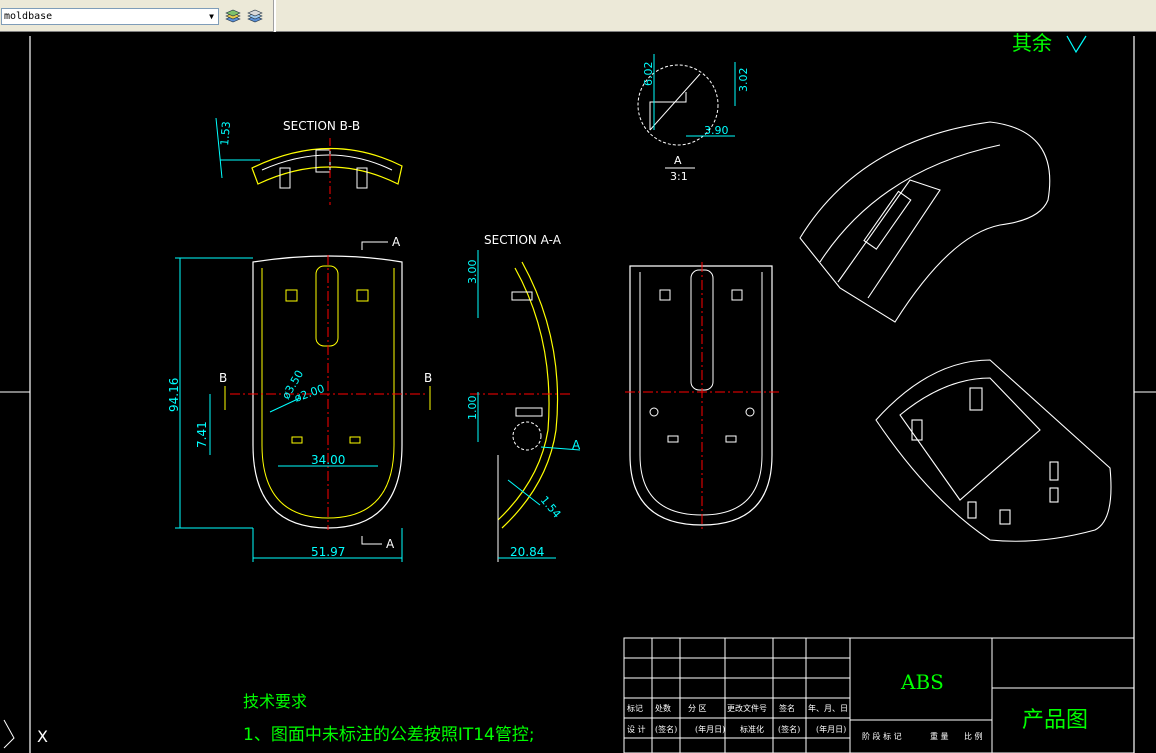  I want to click on tb-label-date1: (年月日), so click(710, 729).